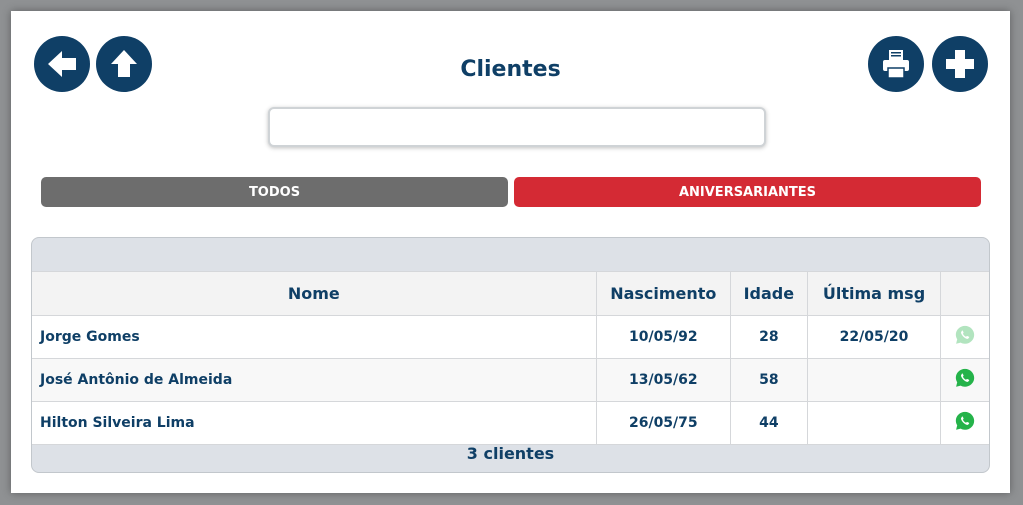 The width and height of the screenshot is (1023, 505). Describe the element at coordinates (769, 293) in the screenshot. I see `column-header-idade: Idade` at that location.